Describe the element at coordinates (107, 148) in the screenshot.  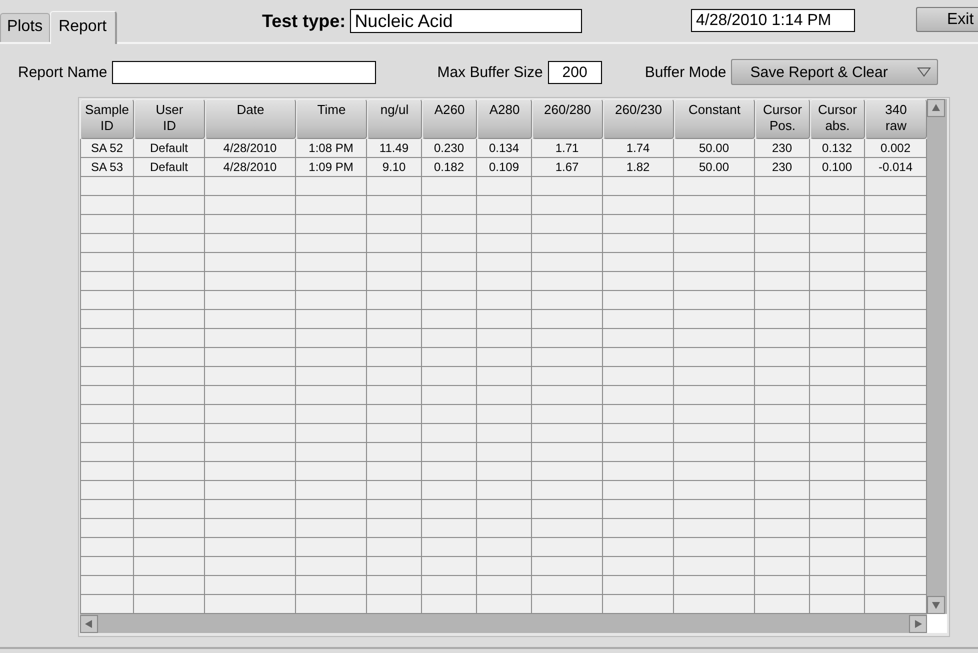
I see `table-cell: SA 52` at that location.